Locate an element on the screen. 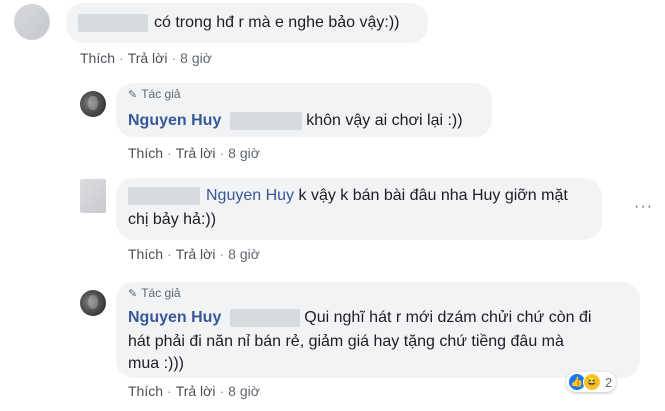  reply-line: Nguyen Huy khôn vậy ai chơi lại :)) is located at coordinates (295, 121).